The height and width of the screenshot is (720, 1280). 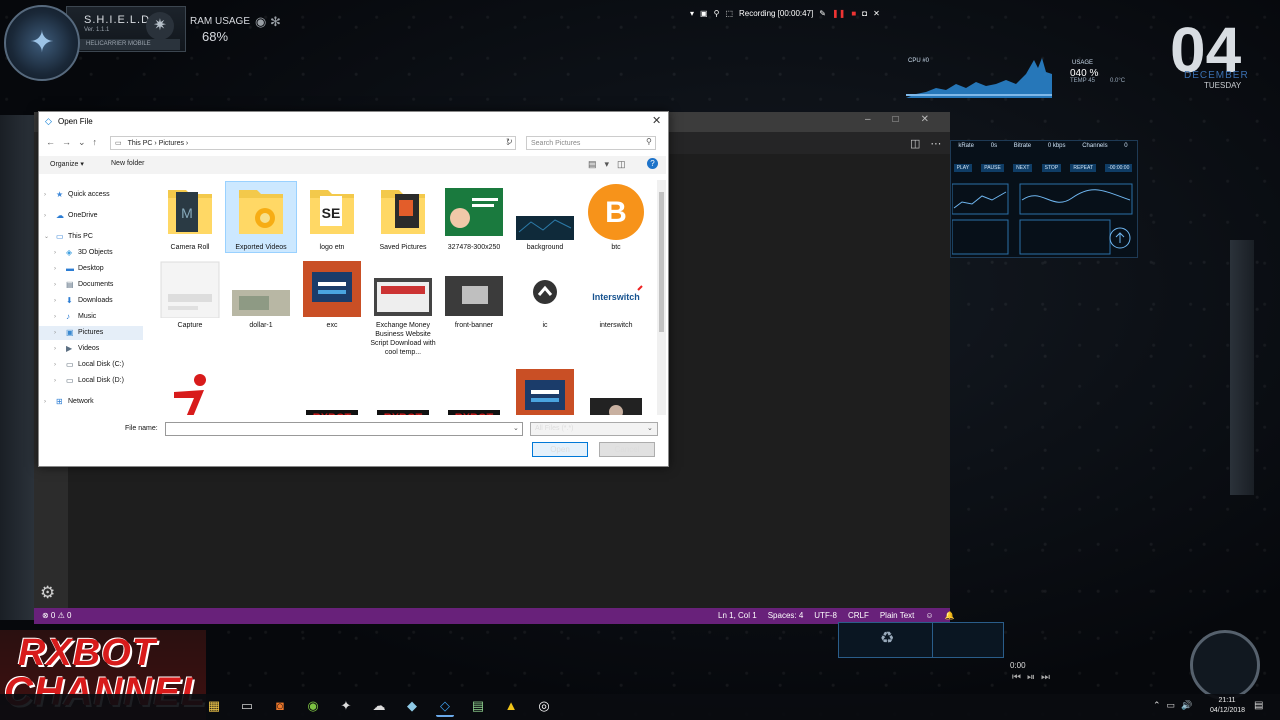 What do you see at coordinates (313, 143) in the screenshot?
I see `address-bar: ▭ This PC › Pictures › ⌄` at bounding box center [313, 143].